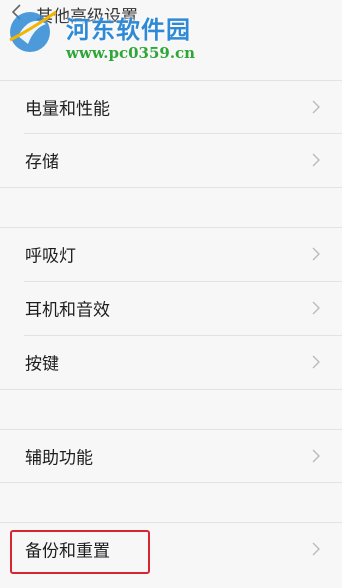 This screenshot has width=342, height=588. I want to click on settings-item-headphones-audio: 耳机和音效, so click(171, 308).